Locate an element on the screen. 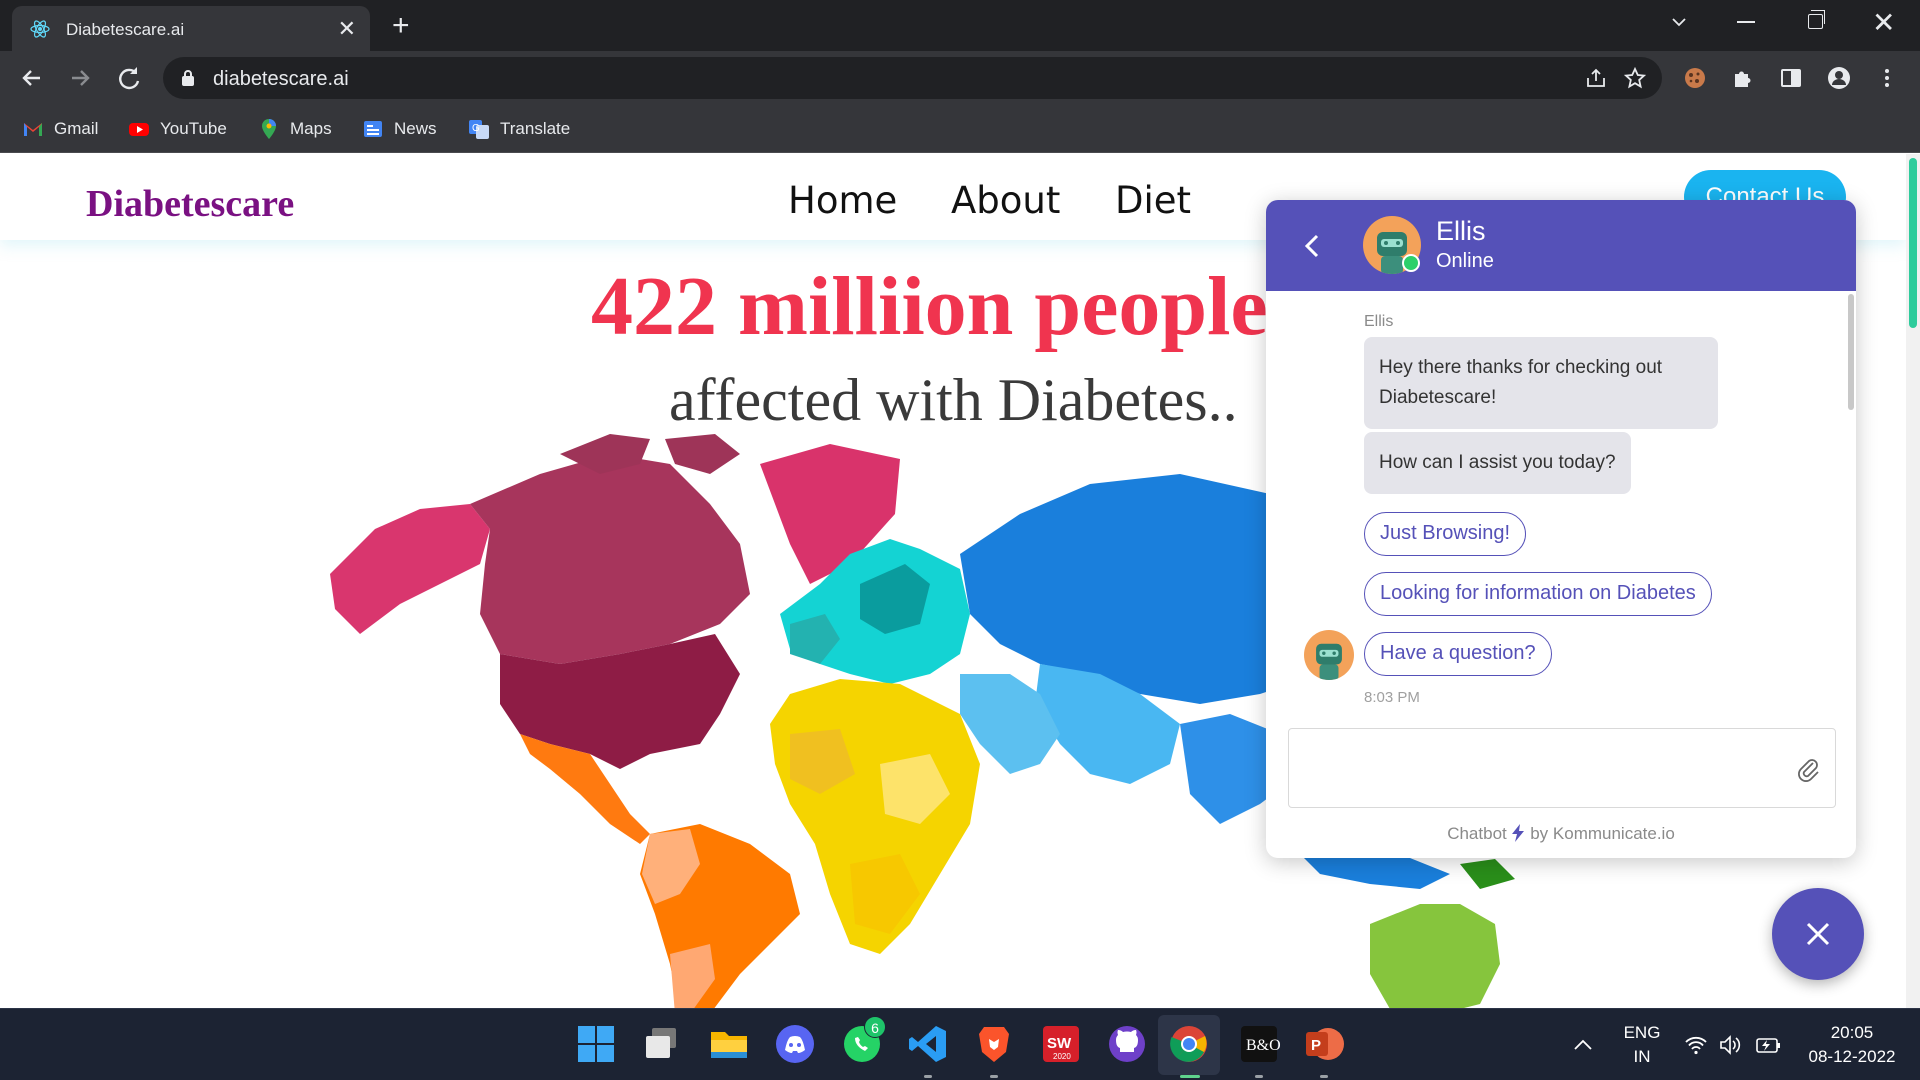  battery-charging-icon is located at coordinates (1768, 1045).